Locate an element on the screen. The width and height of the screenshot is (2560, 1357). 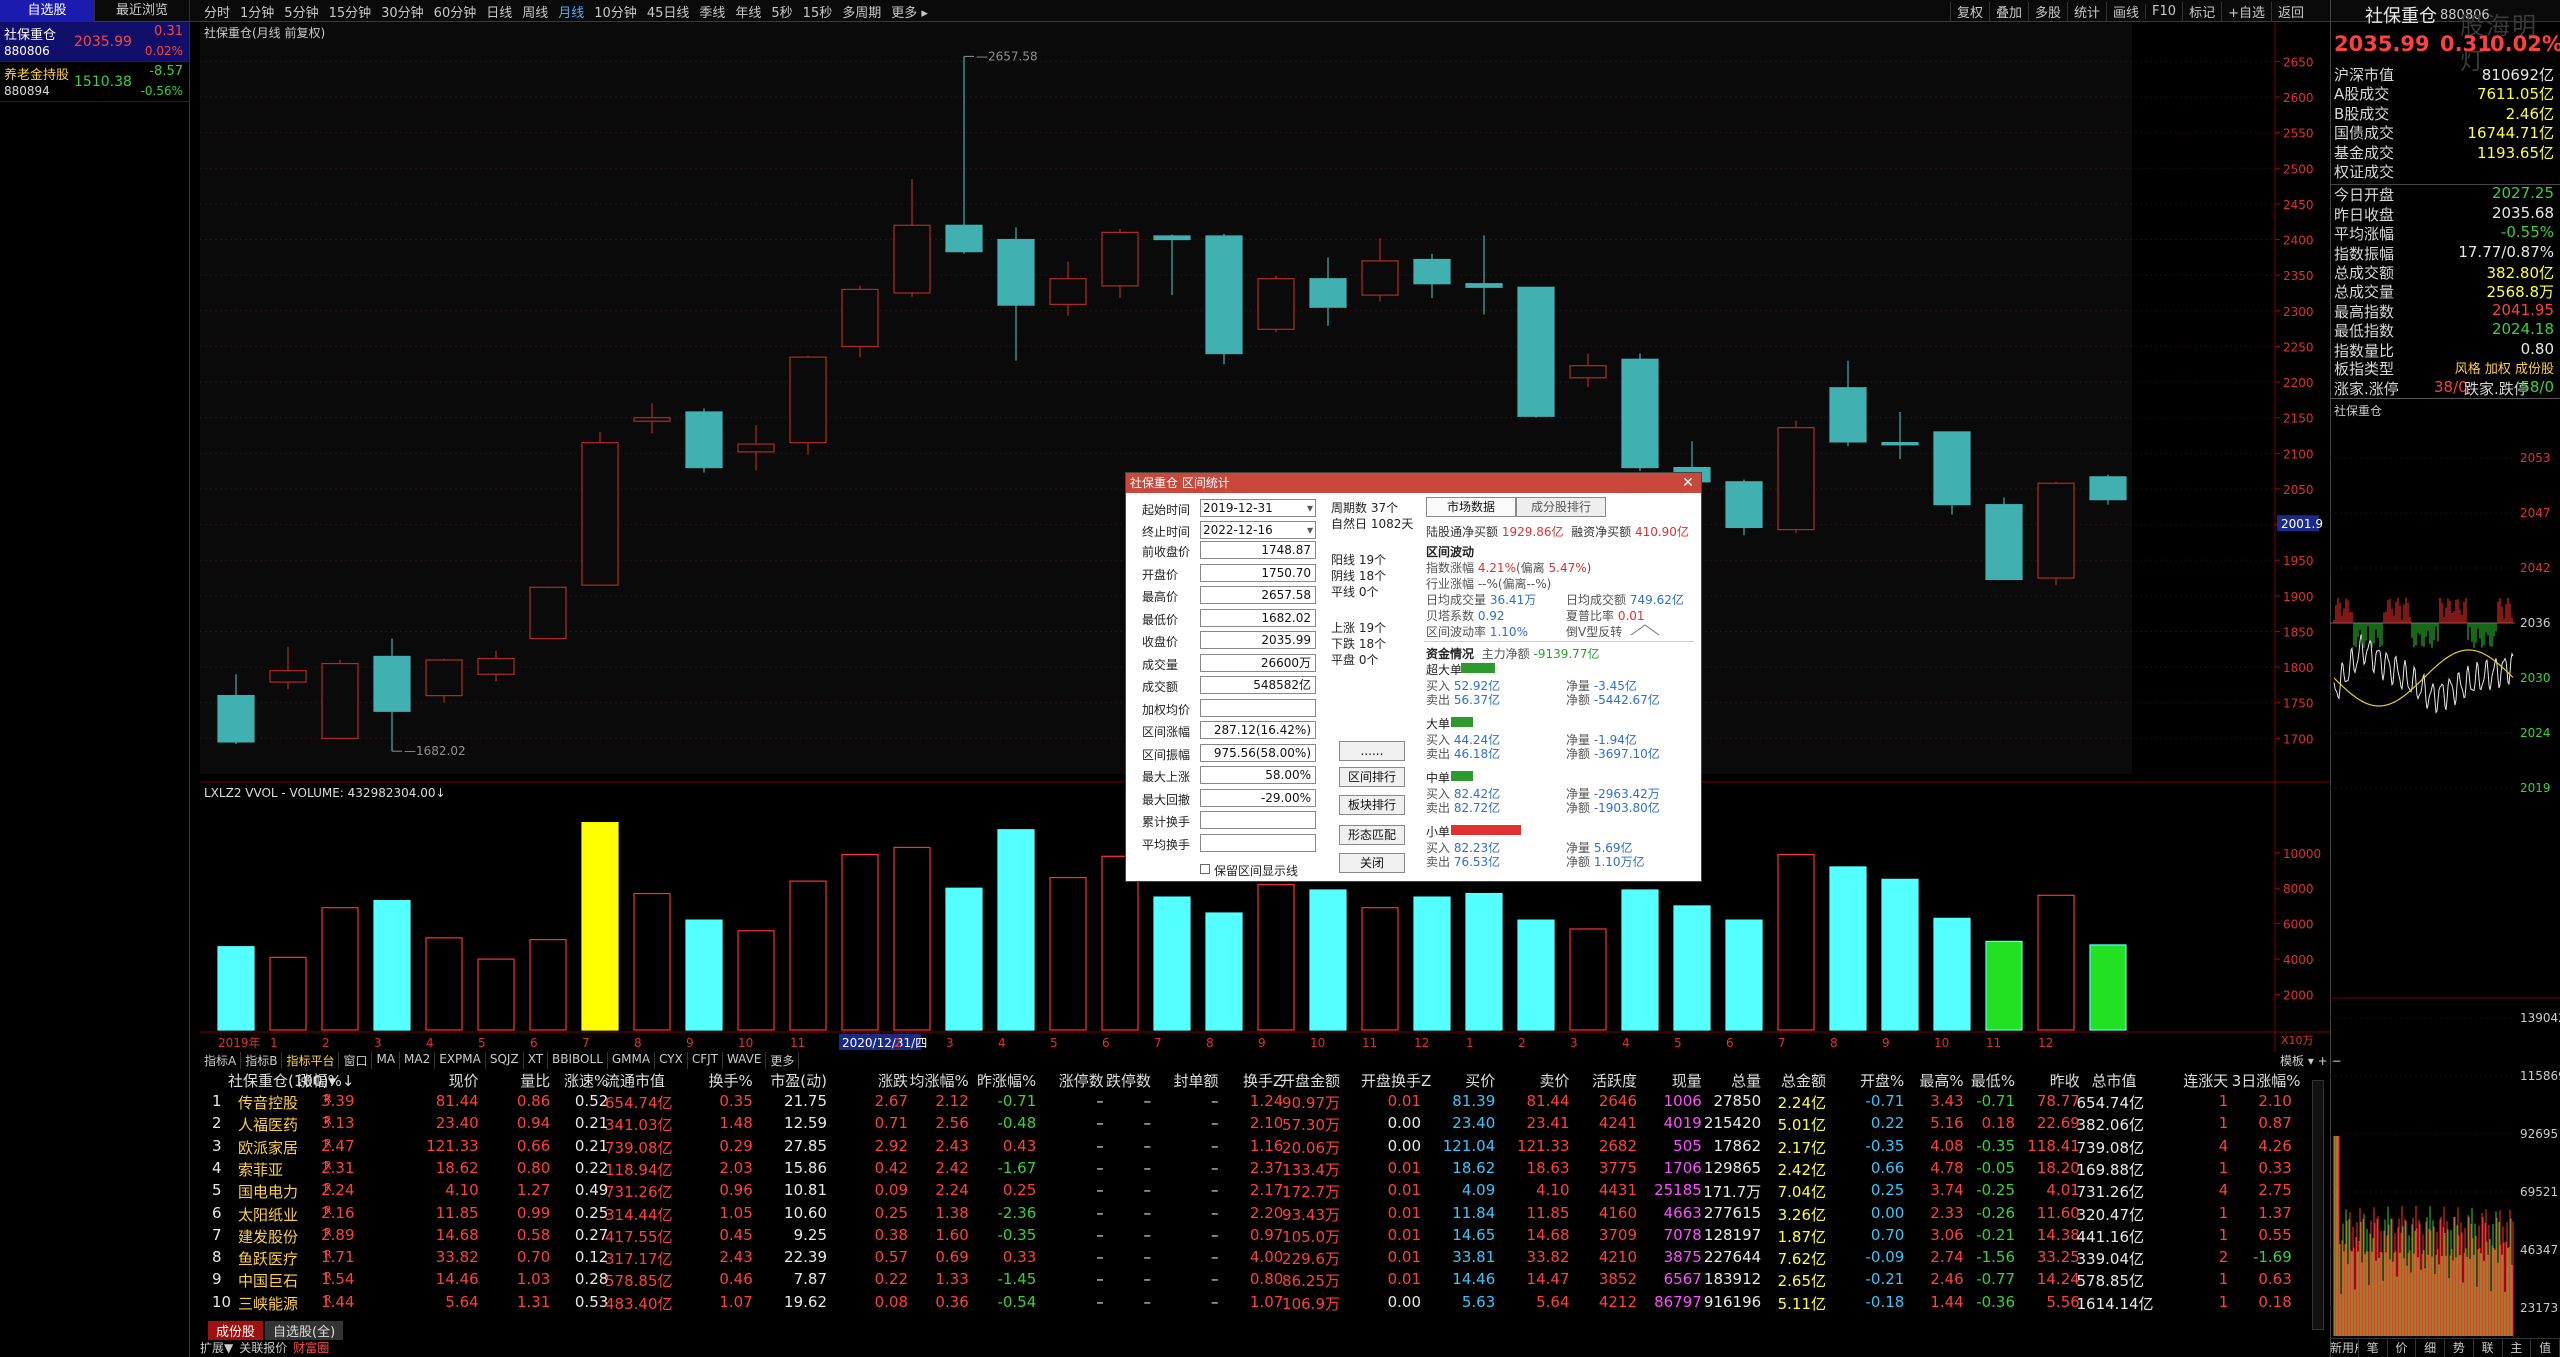
stat-value: 58.00% is located at coordinates (1258, 775).